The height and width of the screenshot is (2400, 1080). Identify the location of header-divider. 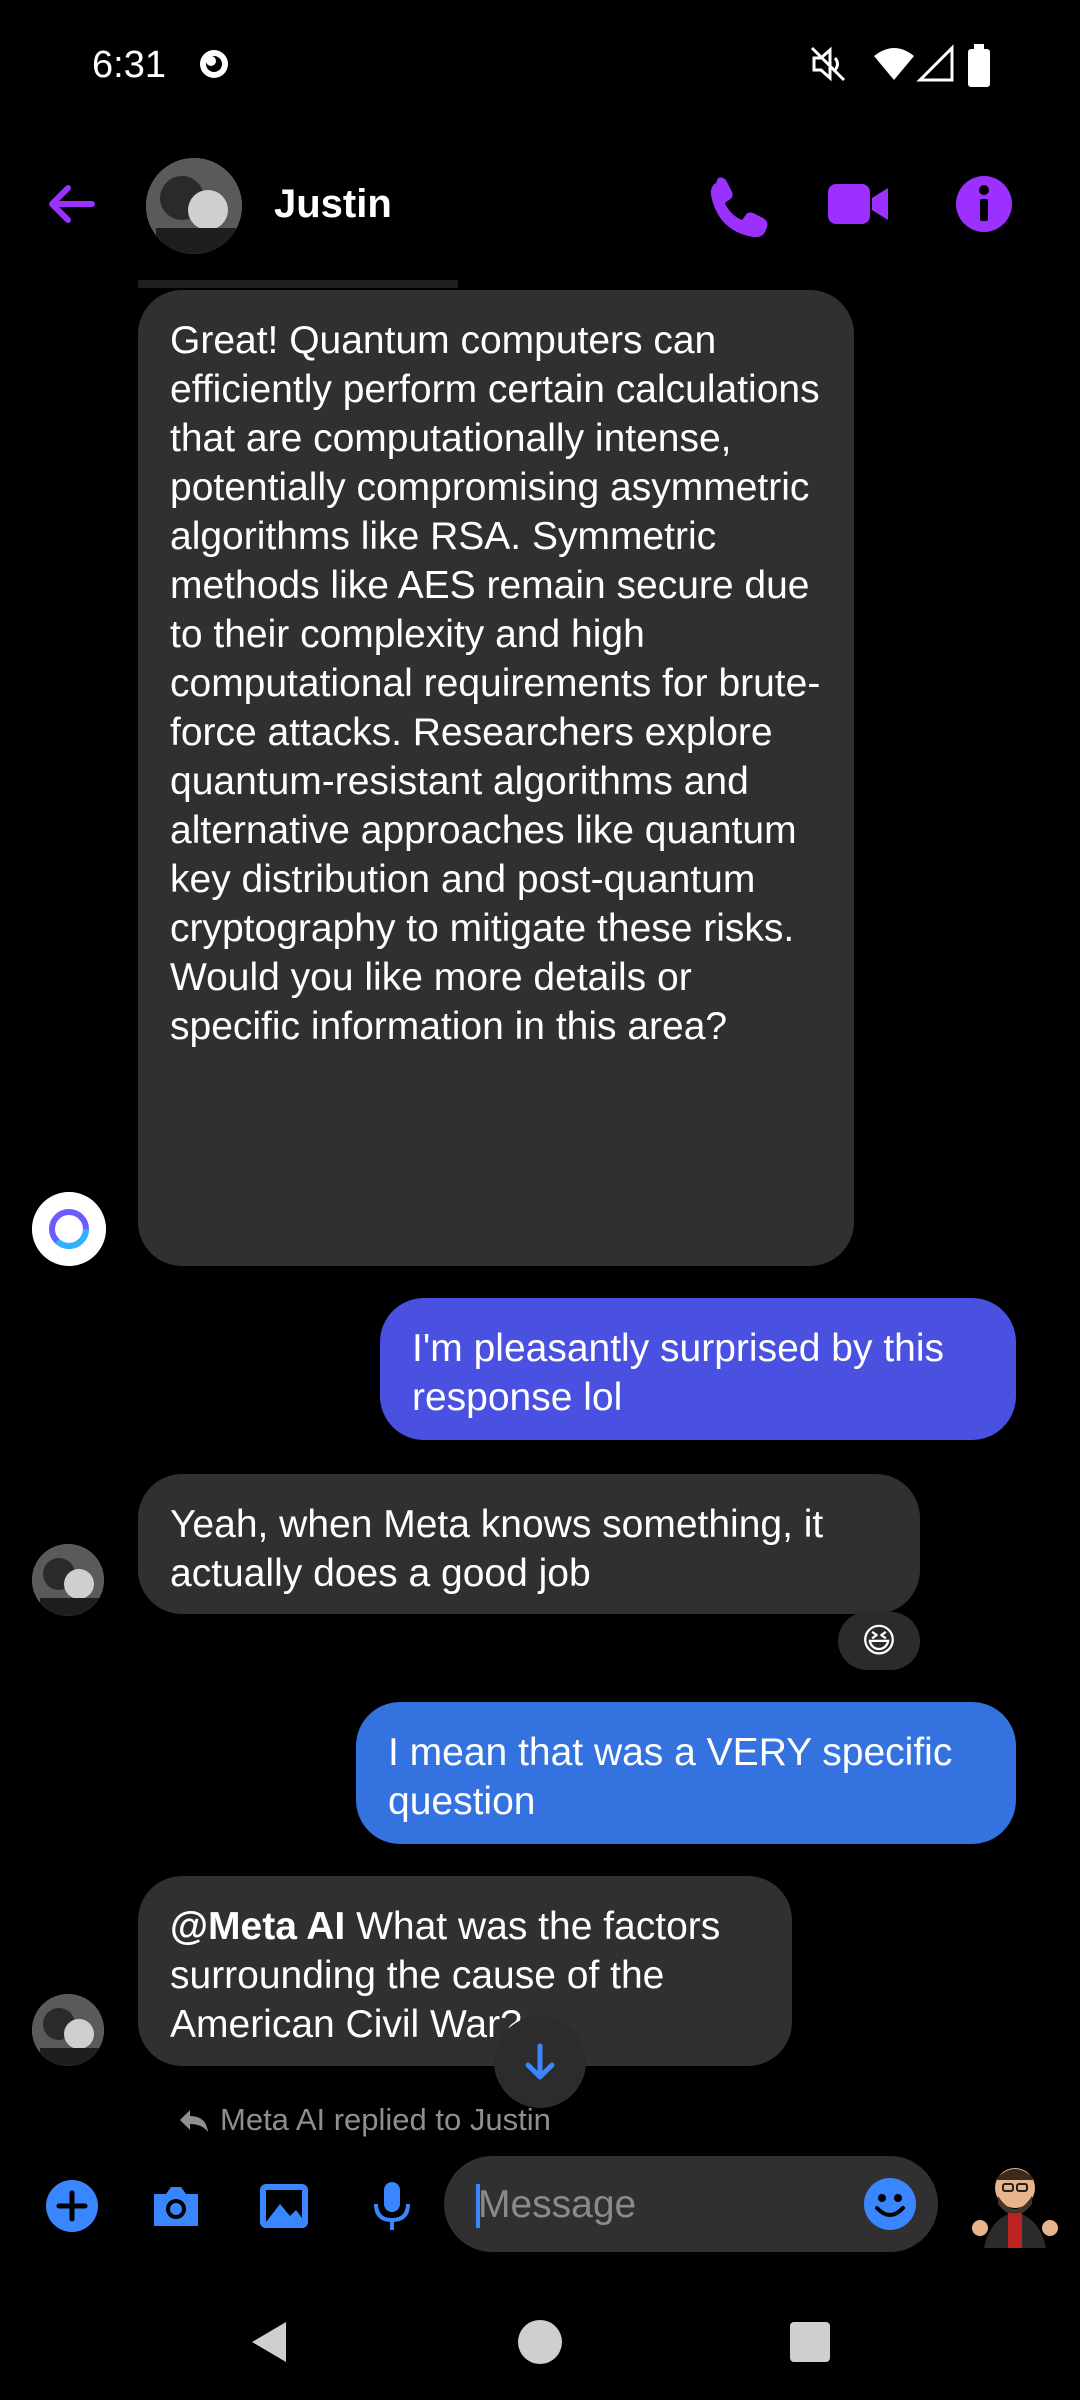
(298, 284).